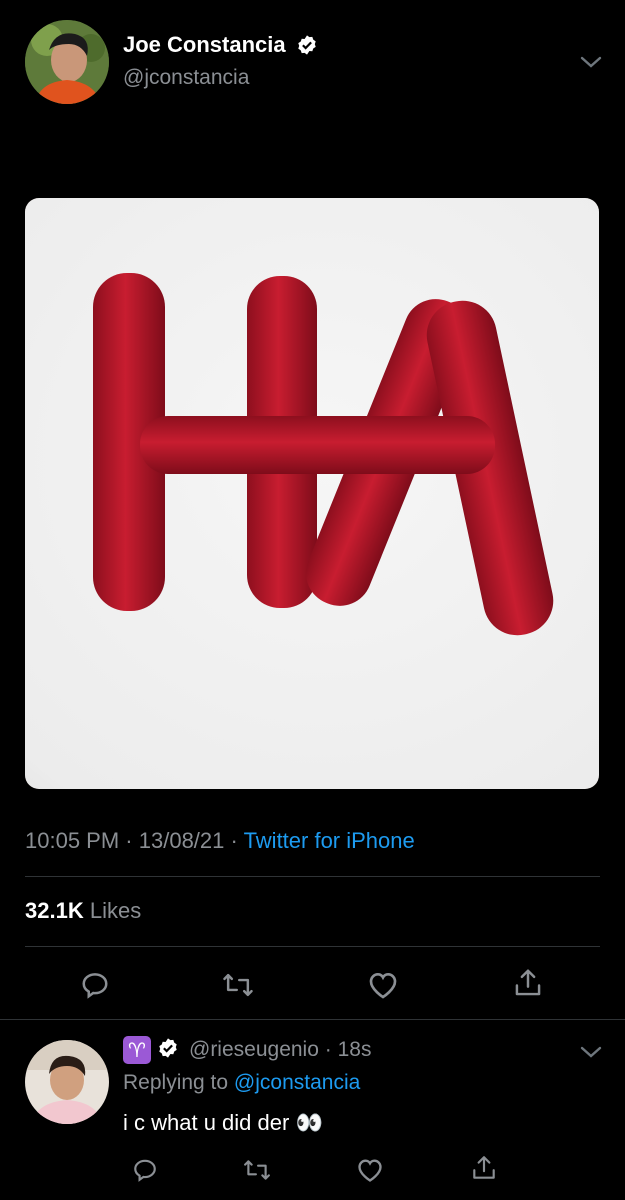 The height and width of the screenshot is (1200, 625). I want to click on share-button, so click(528, 983).